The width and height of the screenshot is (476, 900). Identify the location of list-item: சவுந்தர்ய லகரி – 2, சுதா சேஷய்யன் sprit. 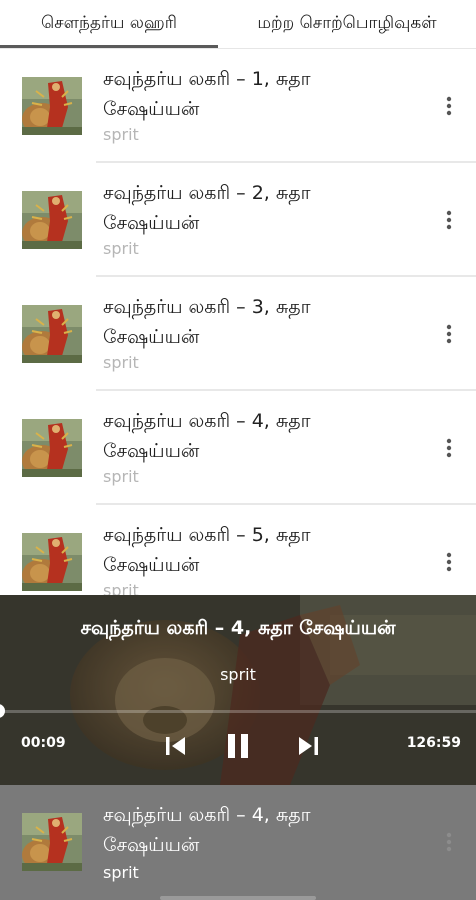
(238, 220).